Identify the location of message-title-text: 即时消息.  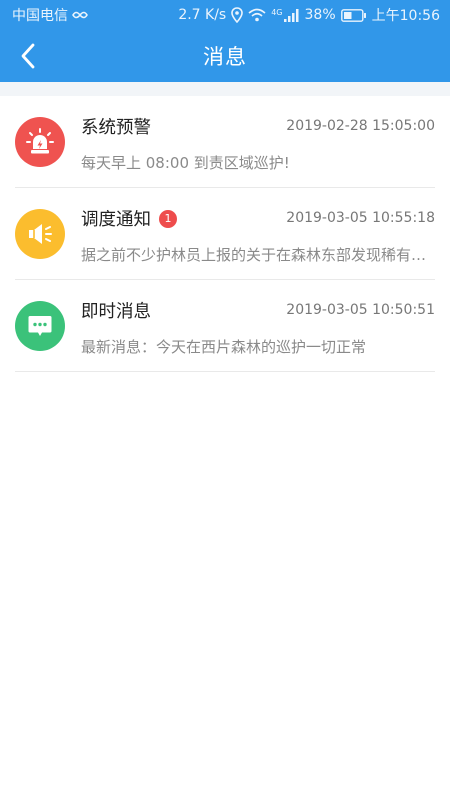
(116, 312).